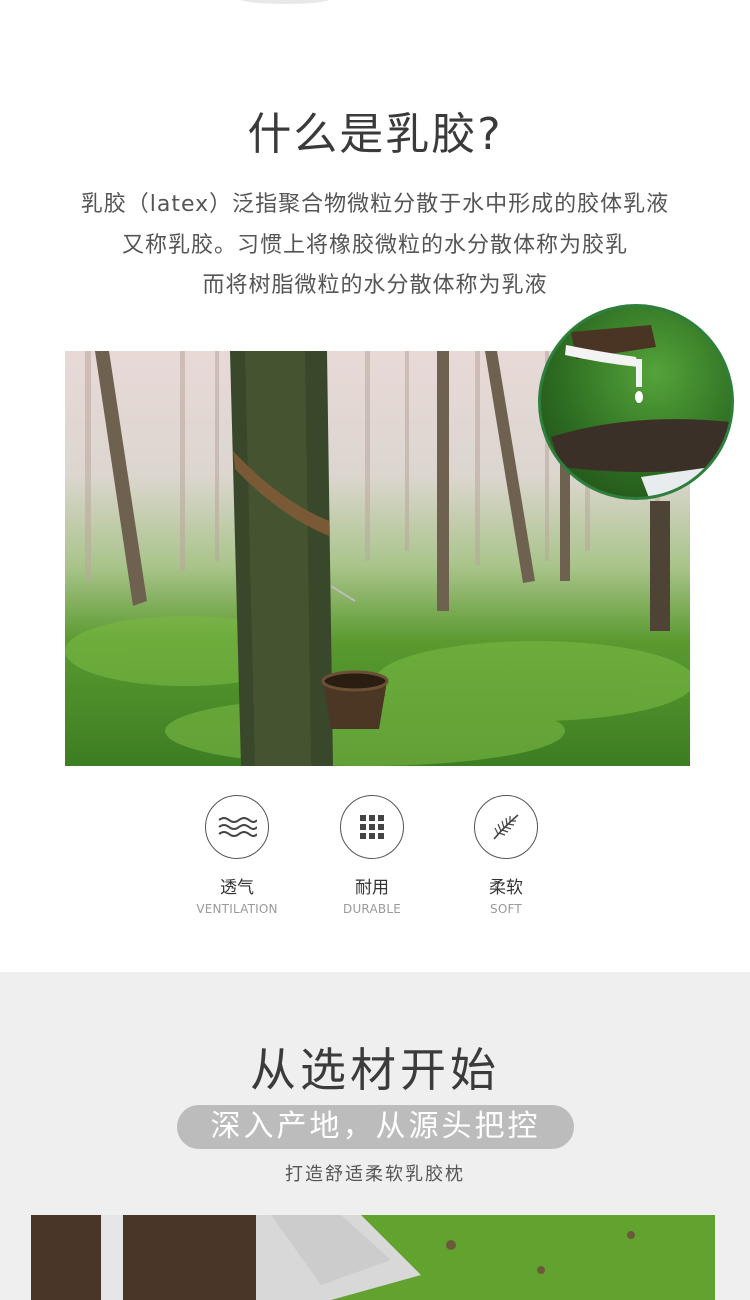 The height and width of the screenshot is (1300, 750). What do you see at coordinates (375, 1174) in the screenshot?
I see `sourcing-subtitle: 打造舒适柔软乳胶枕` at bounding box center [375, 1174].